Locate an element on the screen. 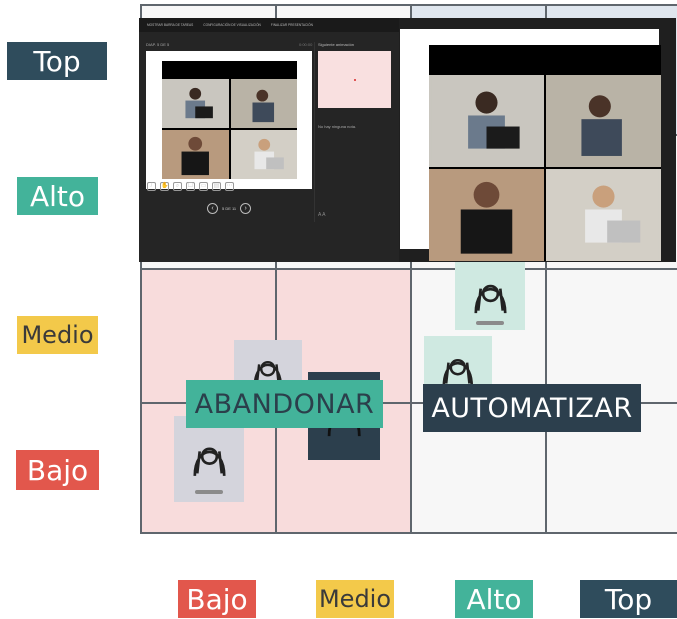 The image size is (677, 619). hand-icon: ✋ is located at coordinates (164, 186).